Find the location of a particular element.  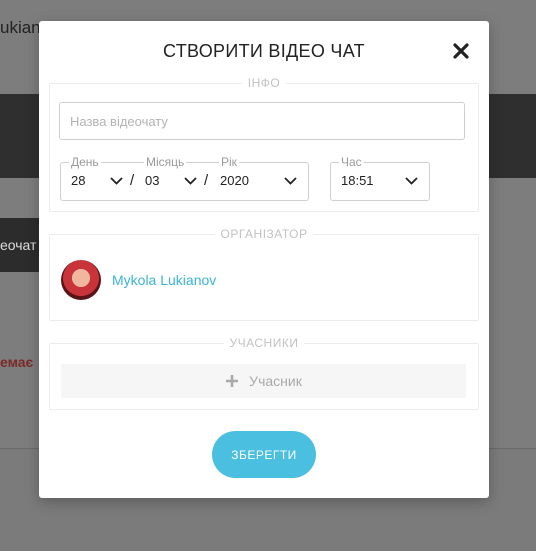

chat-name-input is located at coordinates (262, 121).